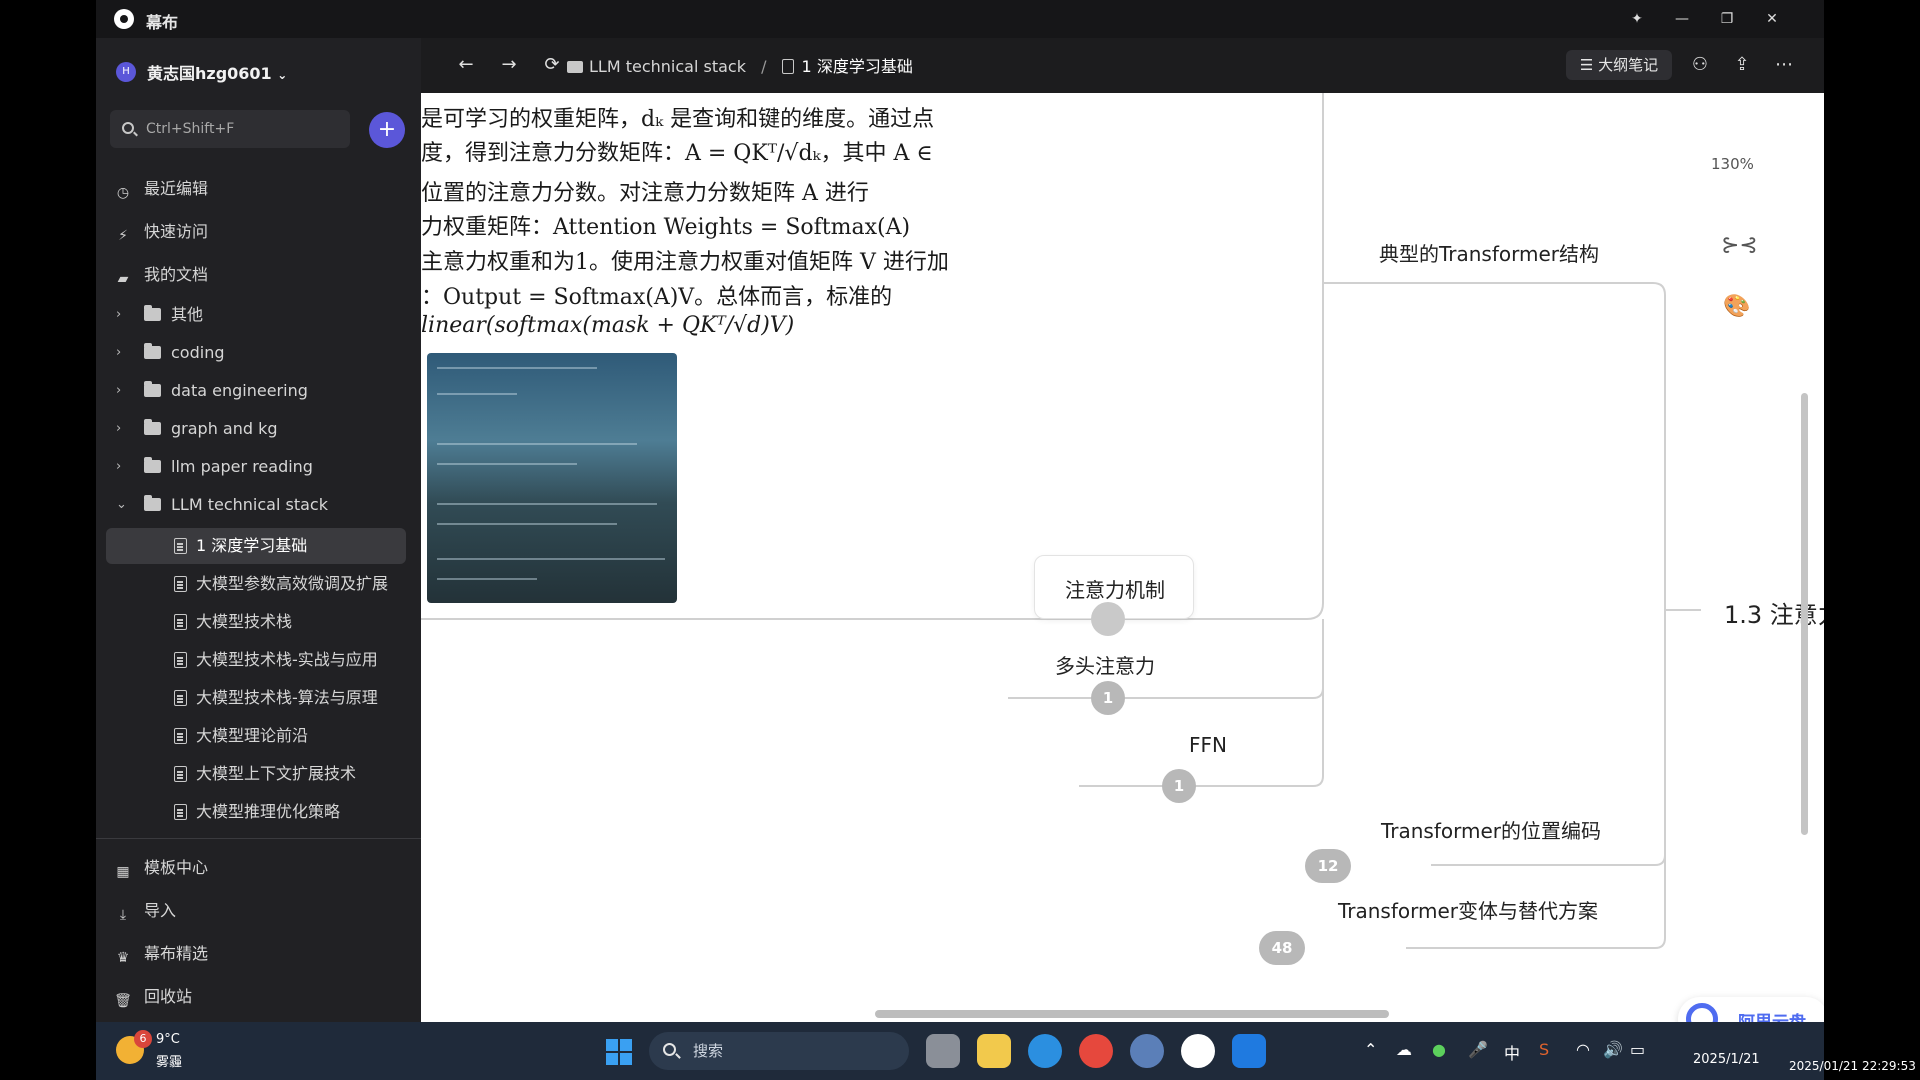 Image resolution: width=1920 pixels, height=1080 pixels. Describe the element at coordinates (1282, 948) in the screenshot. I see `child-count-badge: 48` at that location.